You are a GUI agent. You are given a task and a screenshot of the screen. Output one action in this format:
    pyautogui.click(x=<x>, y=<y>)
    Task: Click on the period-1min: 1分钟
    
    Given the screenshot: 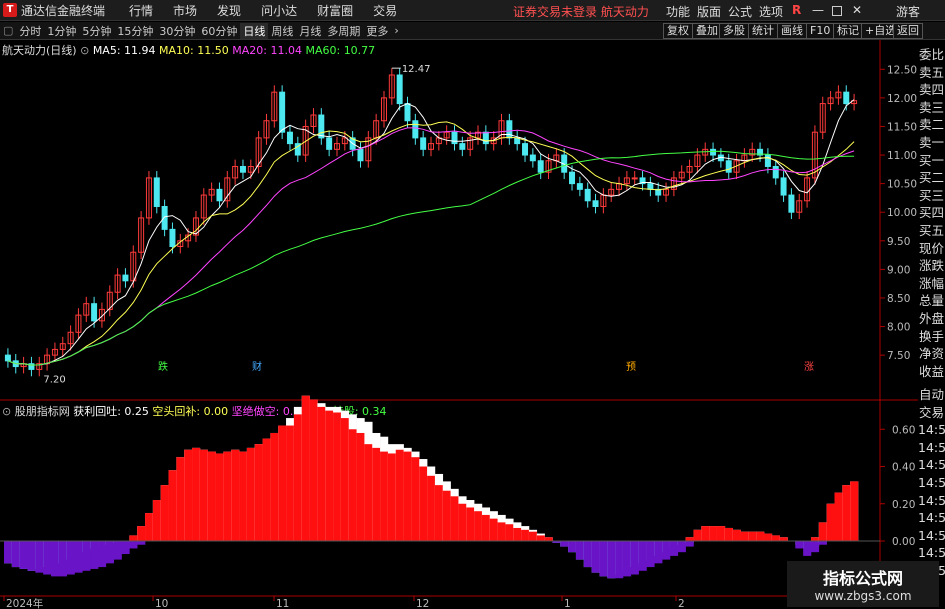 What is the action you would take?
    pyautogui.click(x=61, y=31)
    